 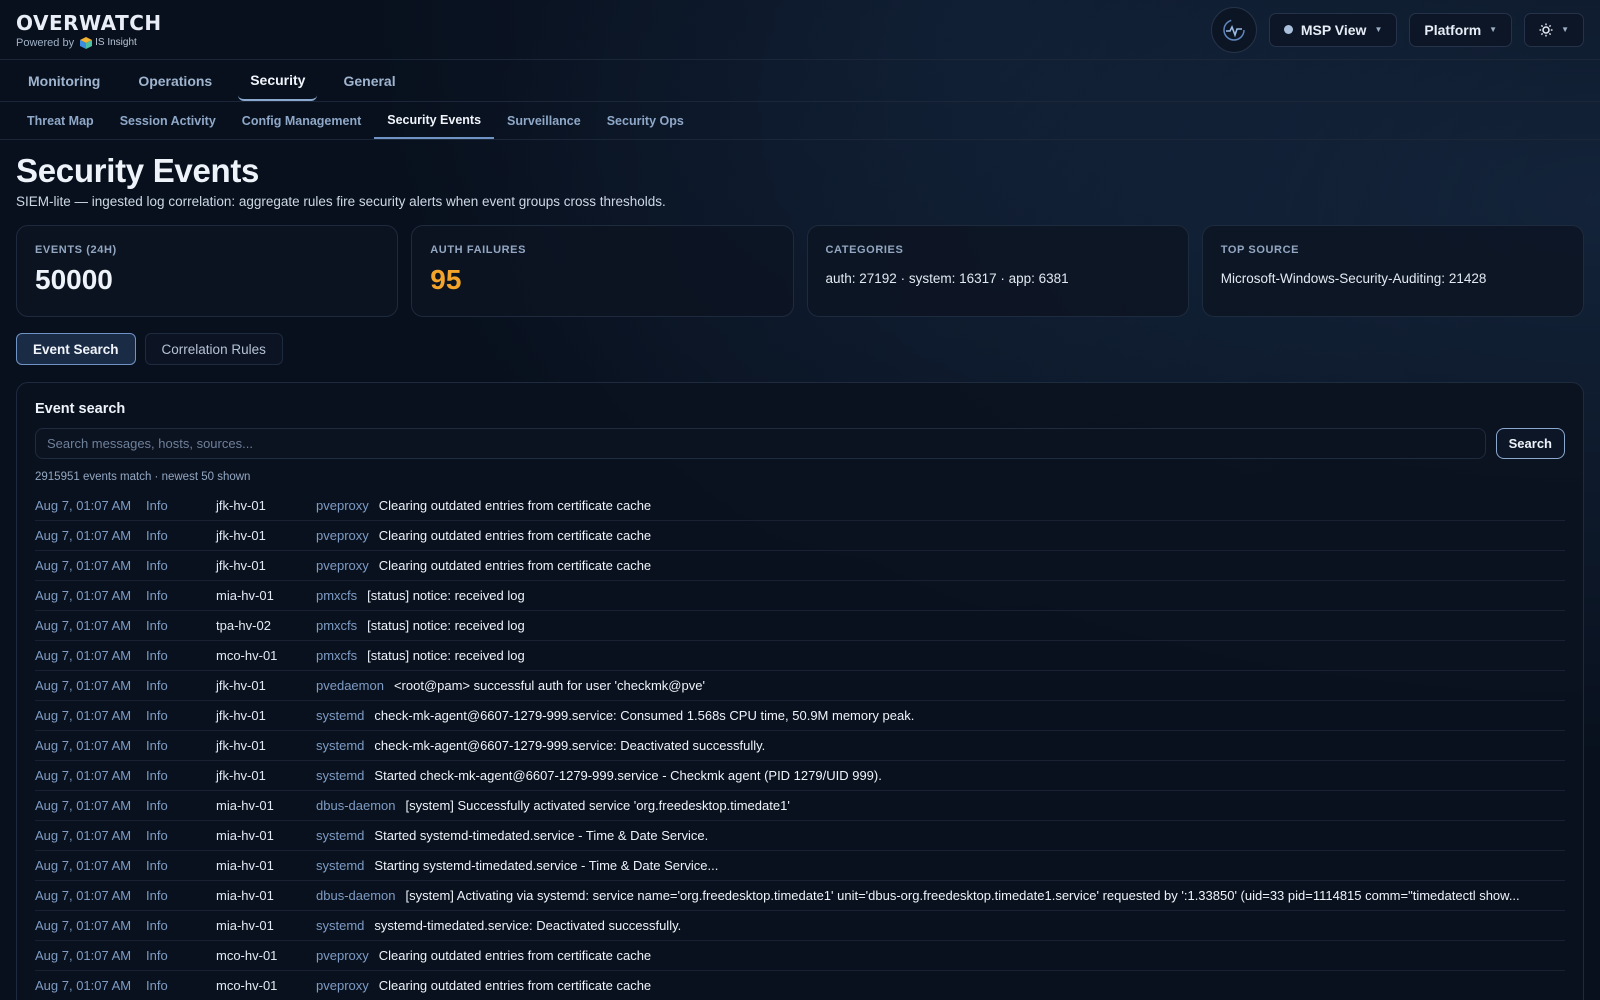 What do you see at coordinates (1461, 29) in the screenshot?
I see `platform-select: Platform ▼` at bounding box center [1461, 29].